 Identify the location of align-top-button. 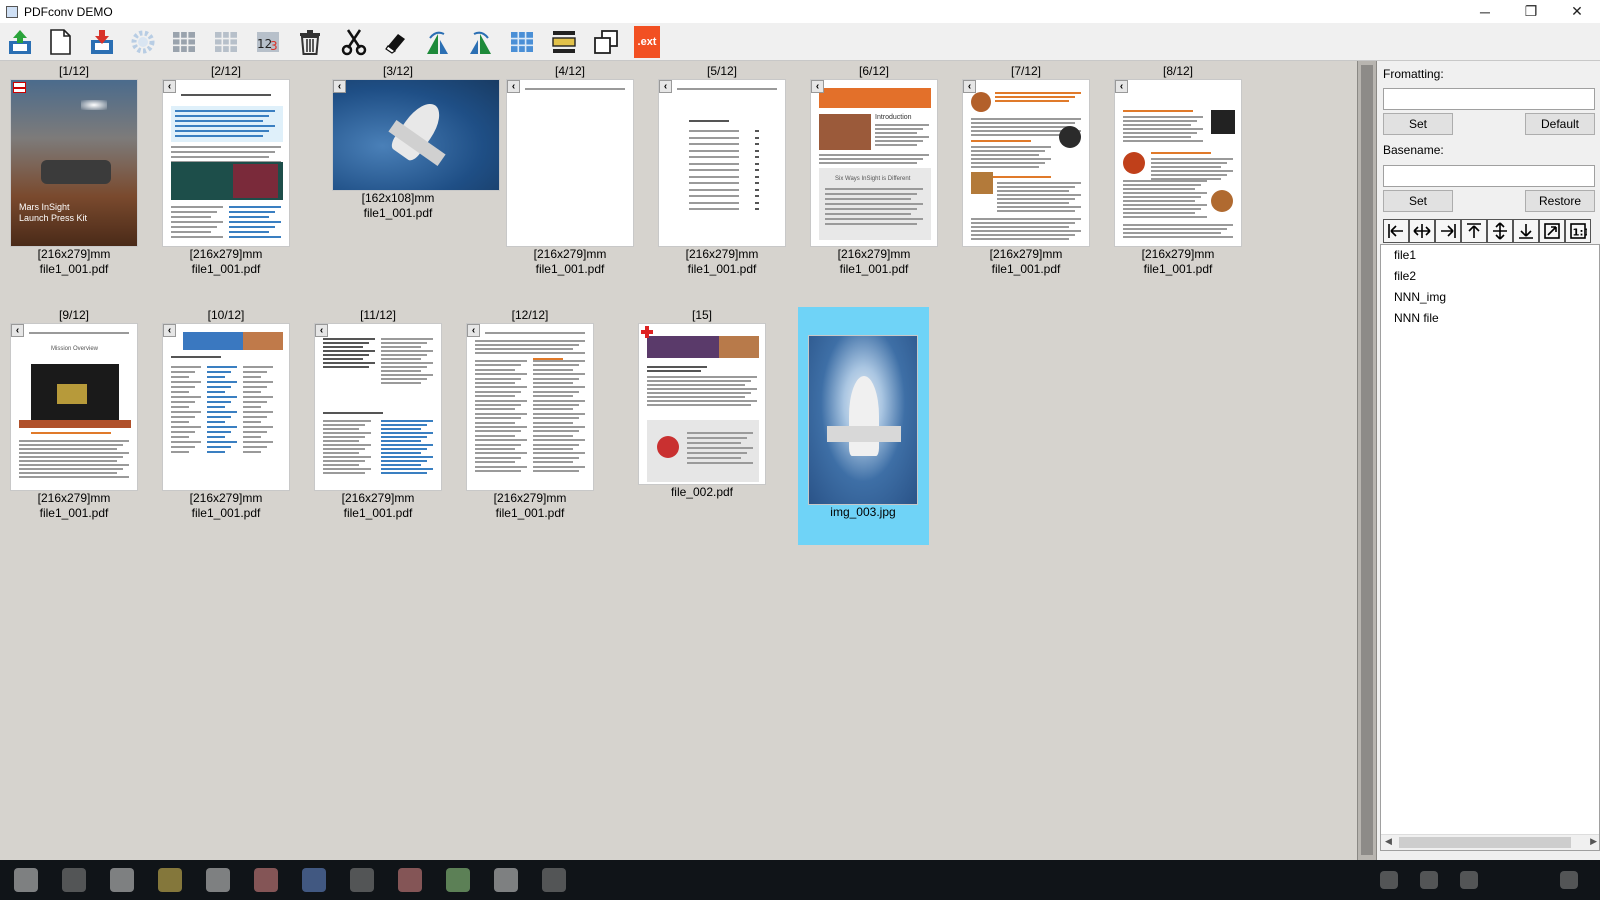
(1474, 231).